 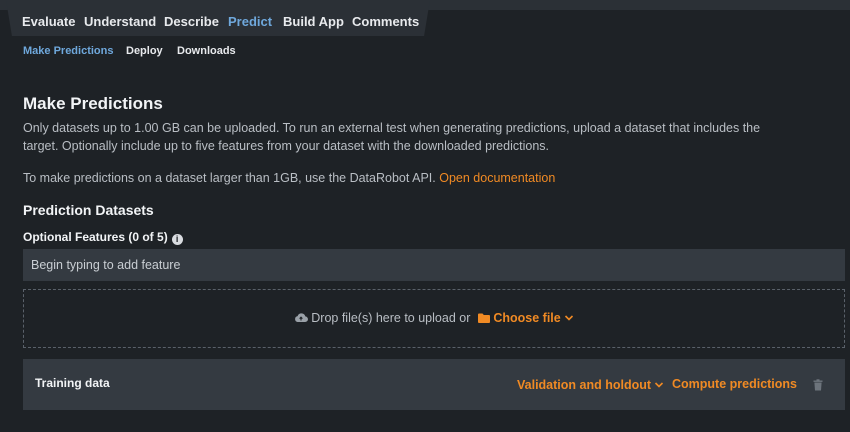 What do you see at coordinates (93, 103) in the screenshot?
I see `page-title: Make Predictions` at bounding box center [93, 103].